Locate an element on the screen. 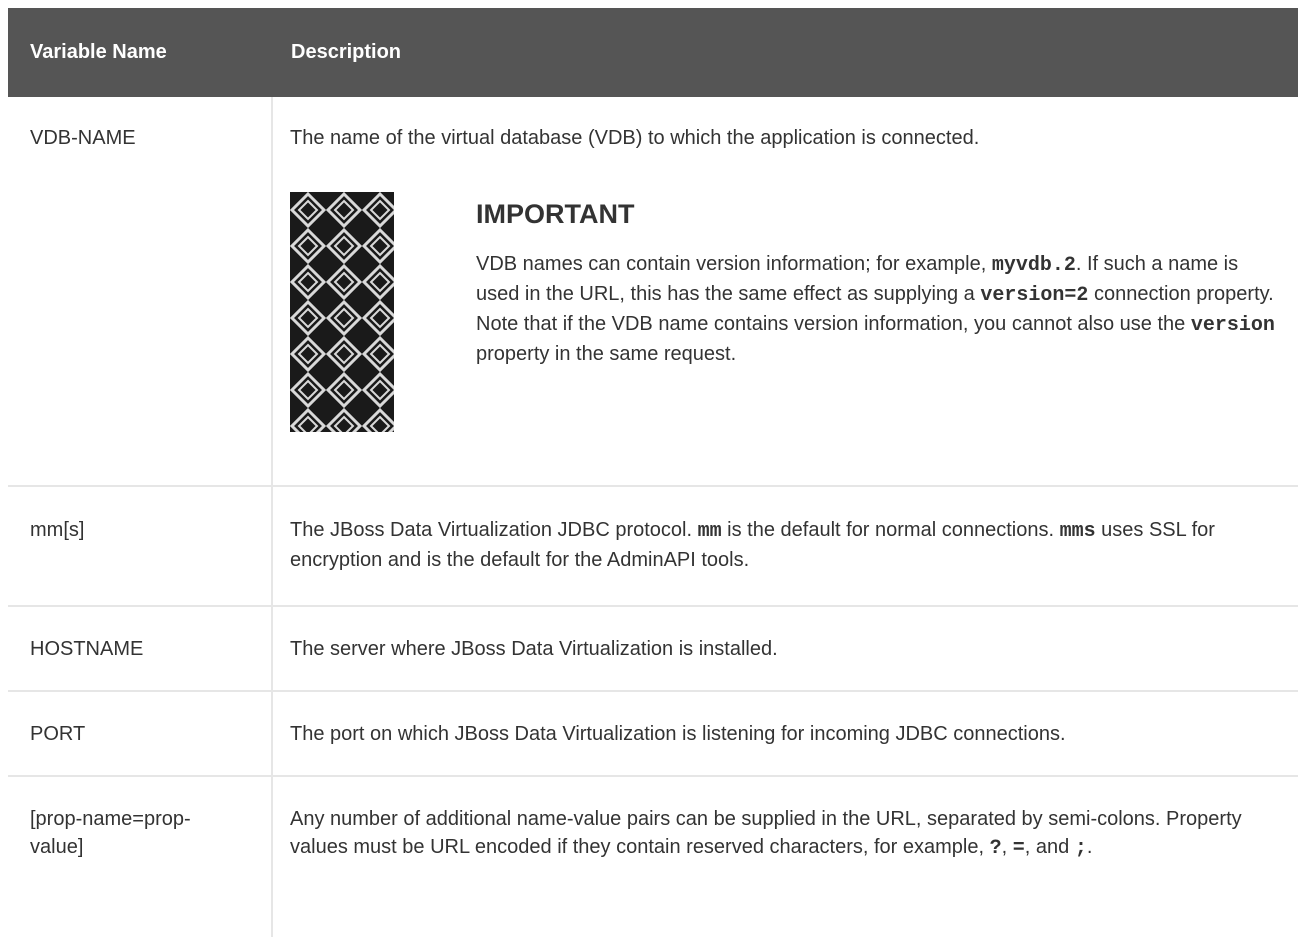 This screenshot has height=937, width=1298. important-pattern-icon is located at coordinates (342, 312).